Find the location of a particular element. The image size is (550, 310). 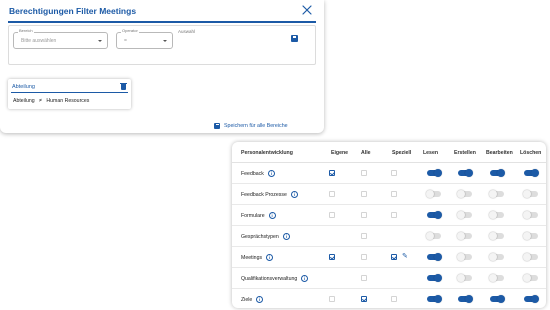

row-label: Ziele is located at coordinates (247, 299).